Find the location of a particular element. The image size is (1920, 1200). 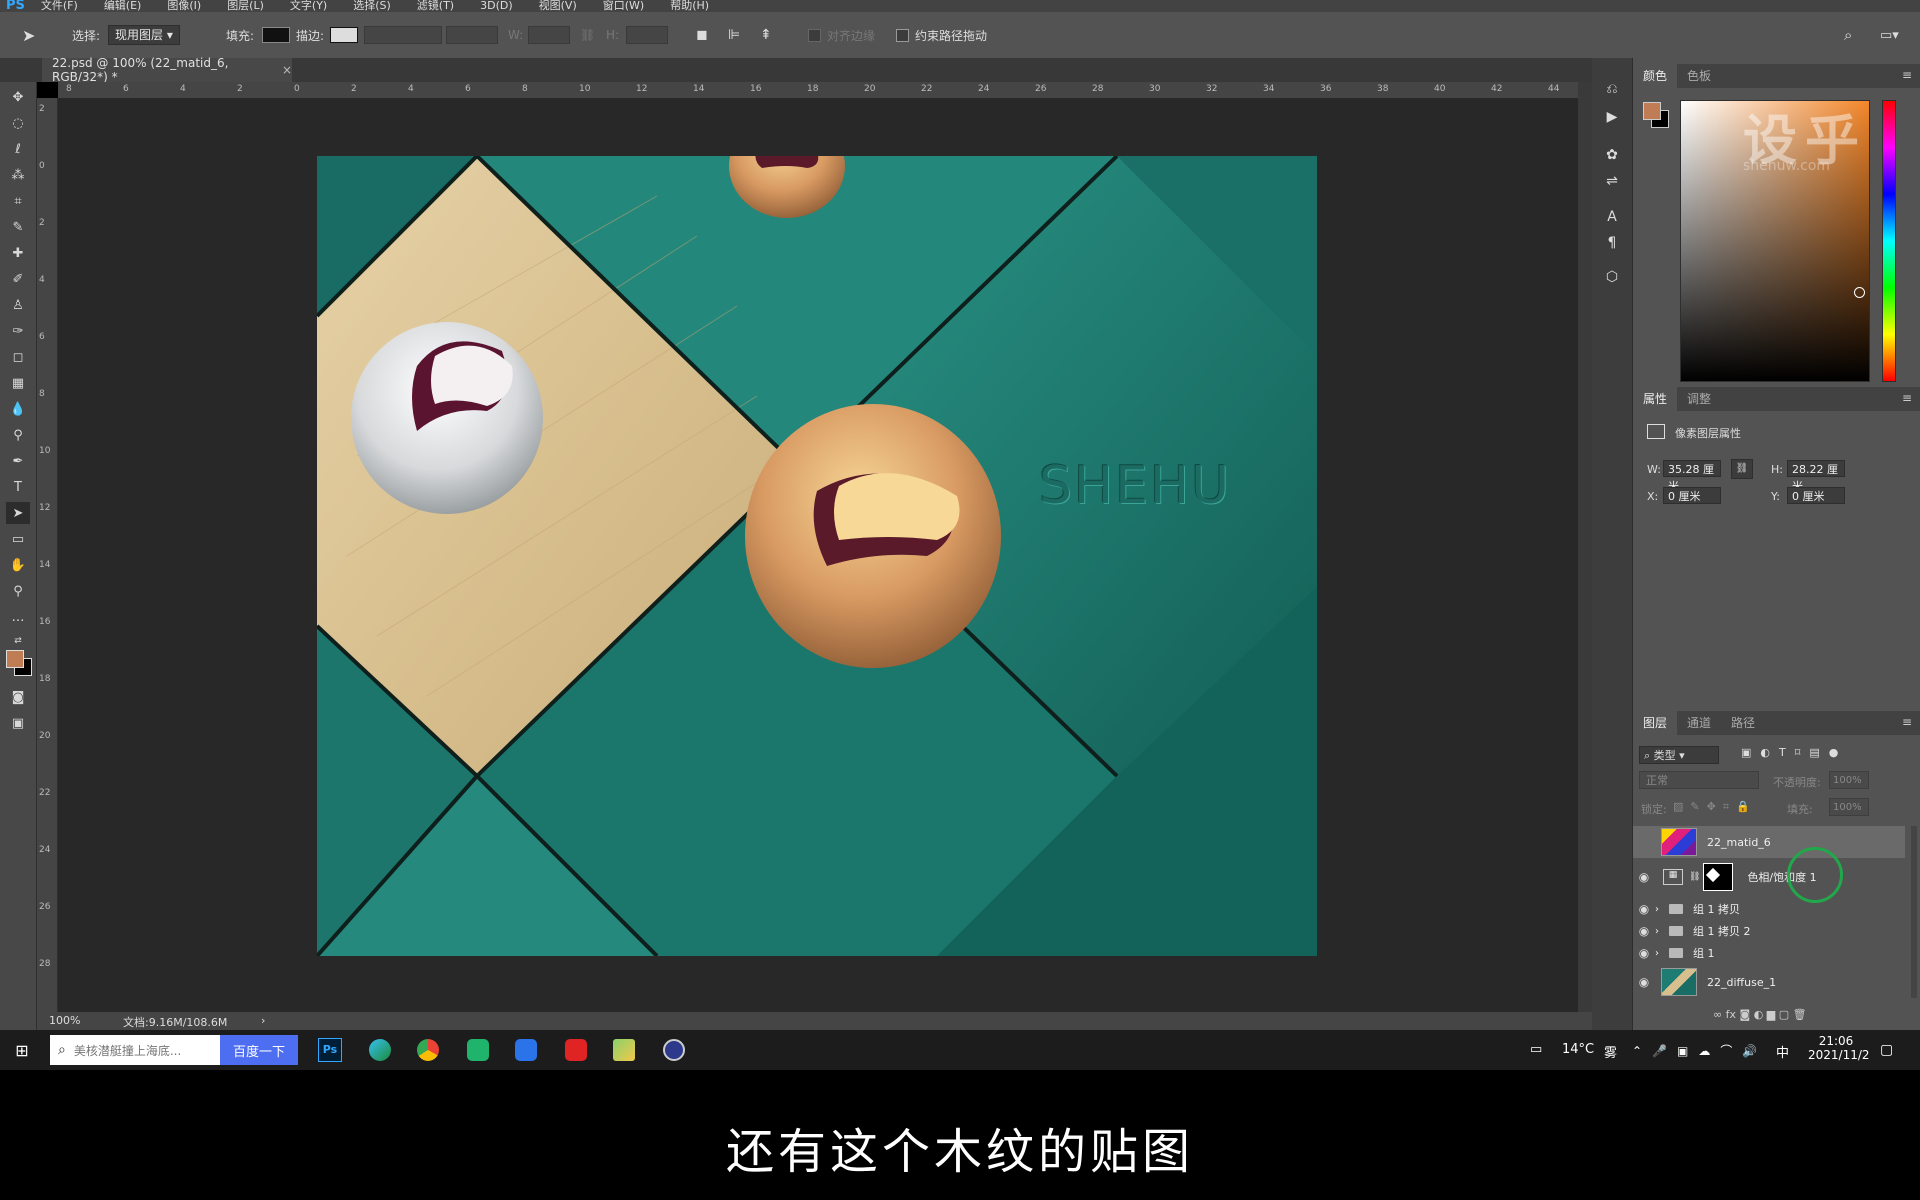

layer-group-row: ◉ › 组 1 拷贝 2 is located at coordinates (1769, 931).